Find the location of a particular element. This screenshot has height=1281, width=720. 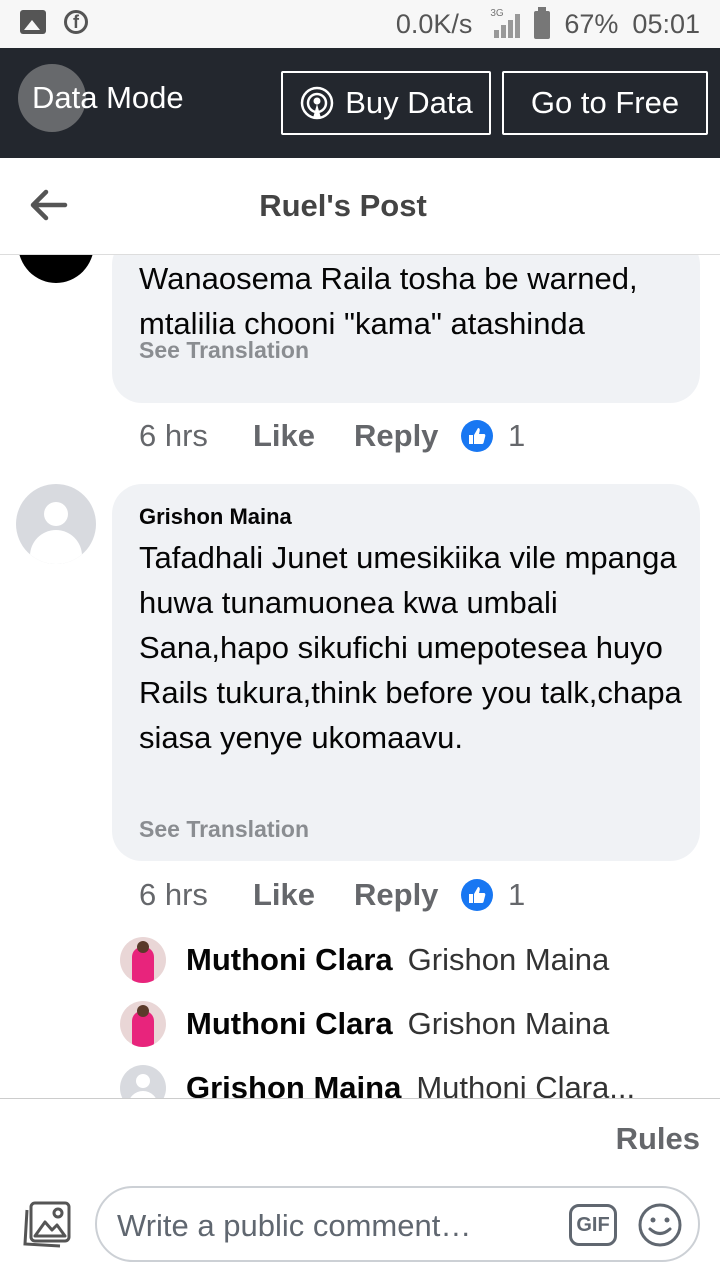

go-to-free-label: Go to Free is located at coordinates (605, 102).